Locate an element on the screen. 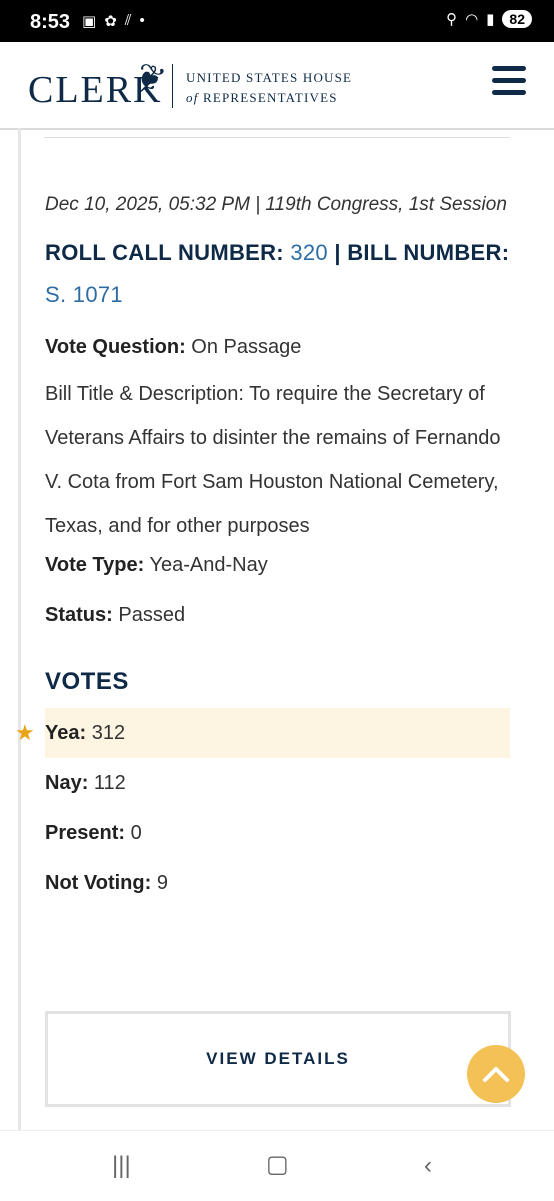 This screenshot has width=554, height=1201. home-icon: ▢ is located at coordinates (277, 1164).